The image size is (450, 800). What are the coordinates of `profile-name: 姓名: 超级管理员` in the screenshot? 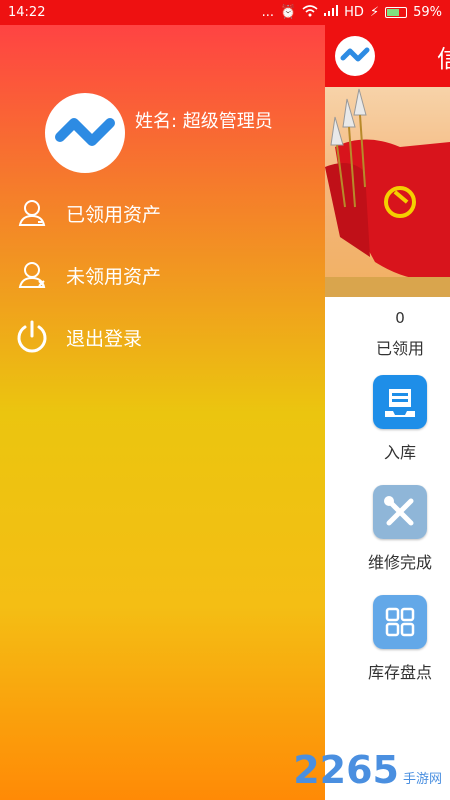 It's located at (204, 121).